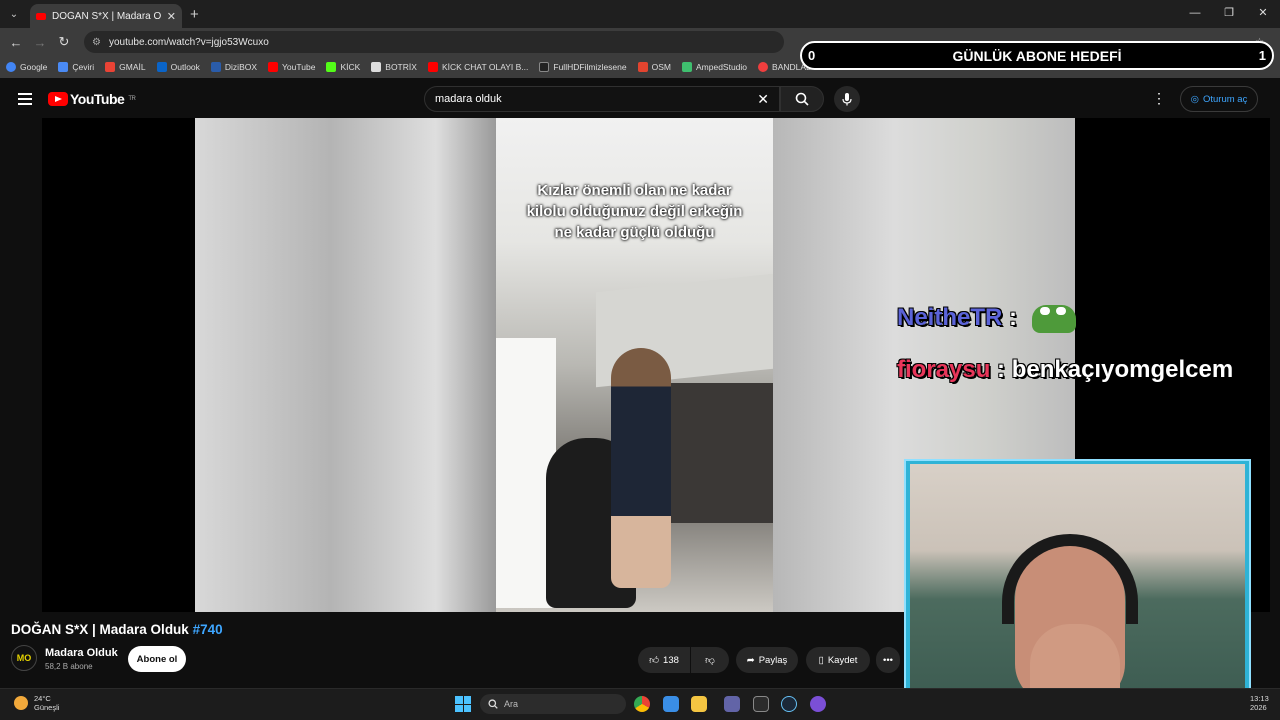  I want to click on like-button: 👍︎ 138, so click(664, 660).